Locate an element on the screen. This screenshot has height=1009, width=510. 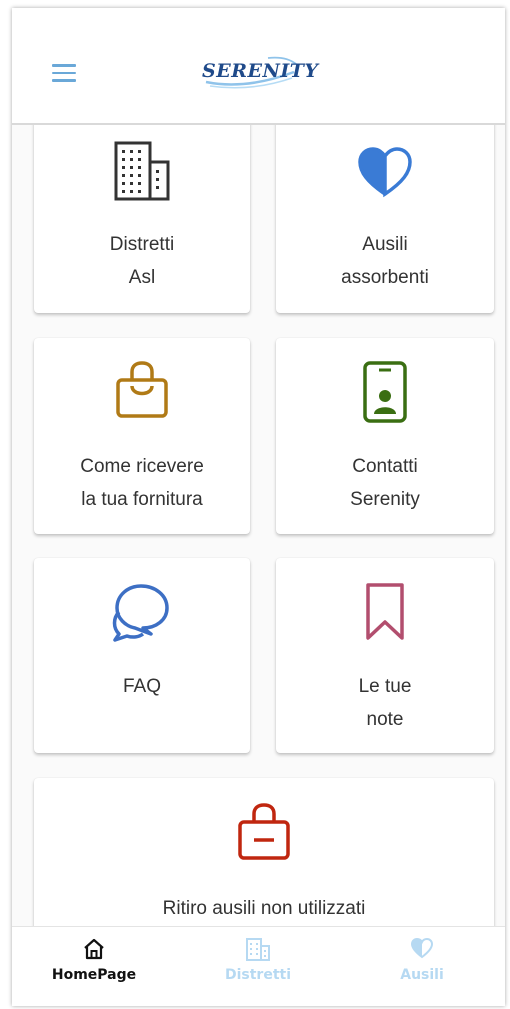
card-label: Ausili assorbenti is located at coordinates (385, 261).